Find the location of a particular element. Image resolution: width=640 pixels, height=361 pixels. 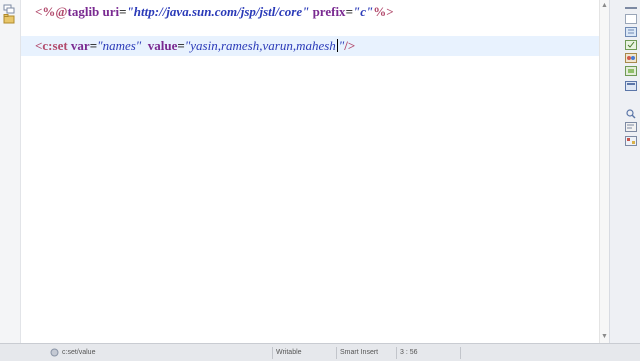

snippets-icon is located at coordinates (631, 71).